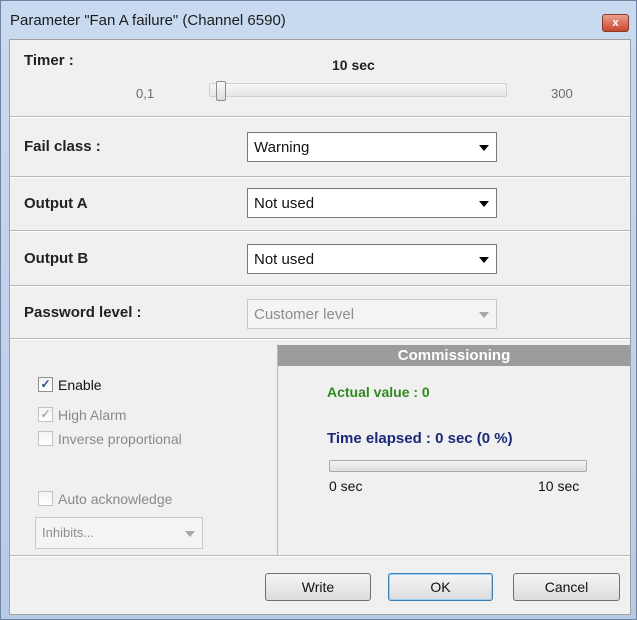  I want to click on output-b-select: Not used, so click(372, 259).